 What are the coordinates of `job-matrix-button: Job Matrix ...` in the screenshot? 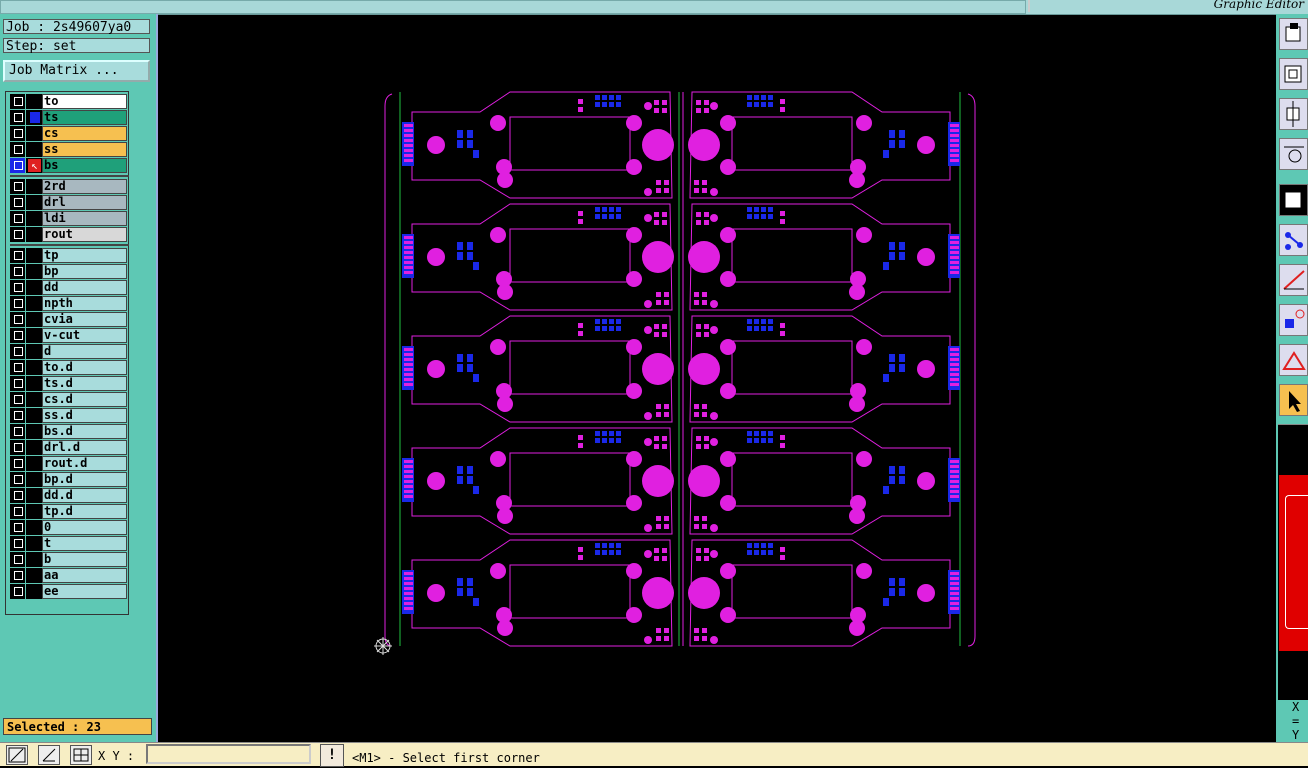 It's located at (76, 71).